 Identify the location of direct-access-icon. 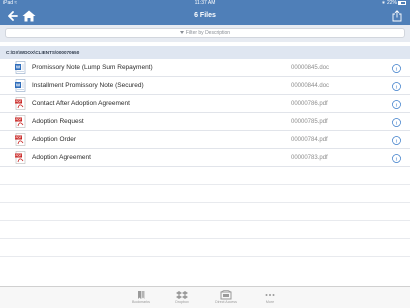
(226, 295).